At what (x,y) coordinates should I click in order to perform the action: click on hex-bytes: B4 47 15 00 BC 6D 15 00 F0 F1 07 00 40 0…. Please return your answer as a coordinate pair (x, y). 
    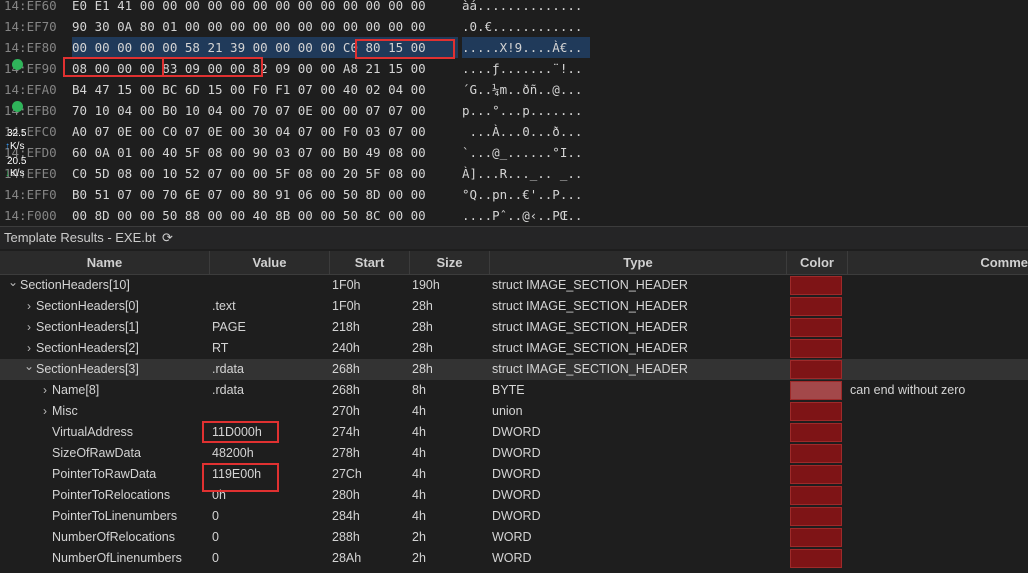
    Looking at the image, I should click on (265, 89).